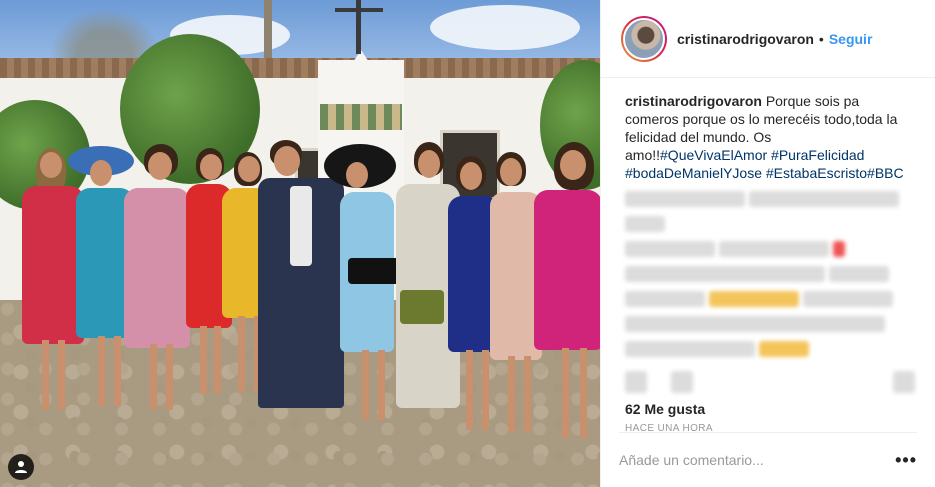  Describe the element at coordinates (359, 10) in the screenshot. I see `photo-cross` at that location.